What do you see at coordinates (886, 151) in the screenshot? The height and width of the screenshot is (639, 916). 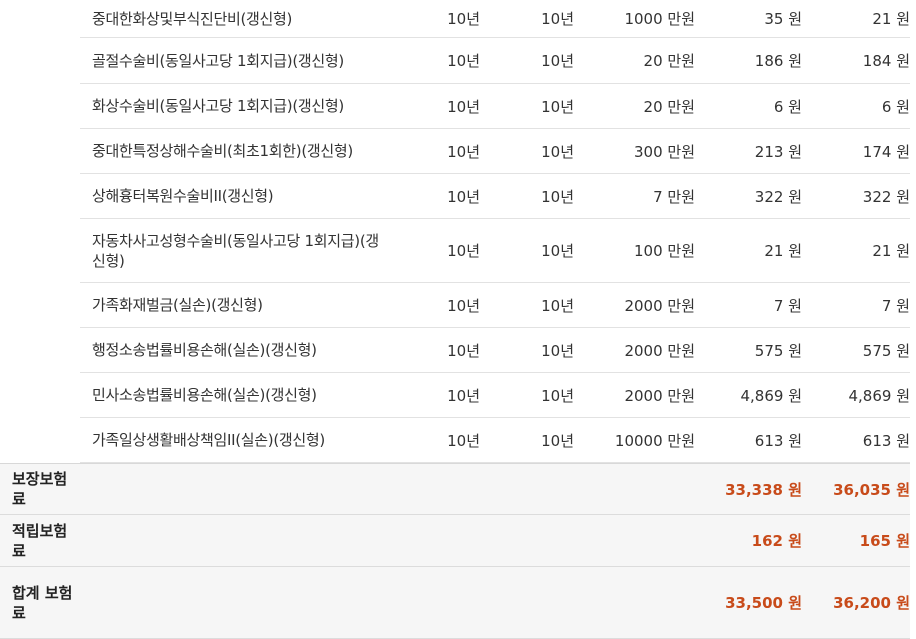 I see `premium-b: 174 원` at bounding box center [886, 151].